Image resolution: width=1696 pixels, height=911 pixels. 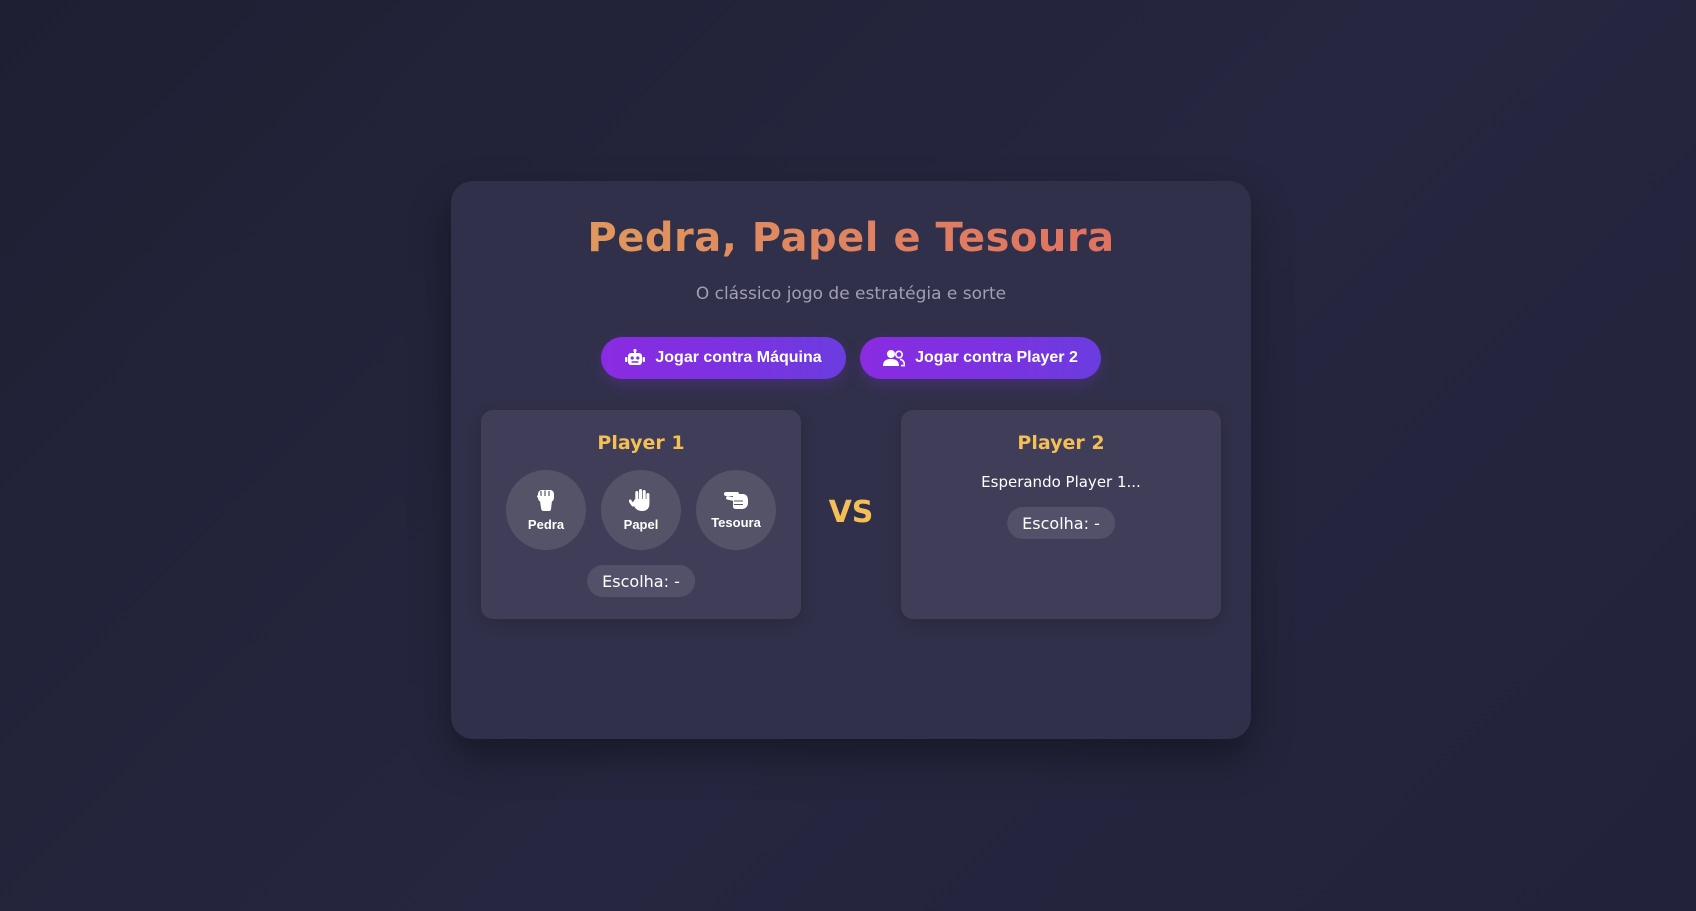 What do you see at coordinates (641, 500) in the screenshot?
I see `hand-paper-icon` at bounding box center [641, 500].